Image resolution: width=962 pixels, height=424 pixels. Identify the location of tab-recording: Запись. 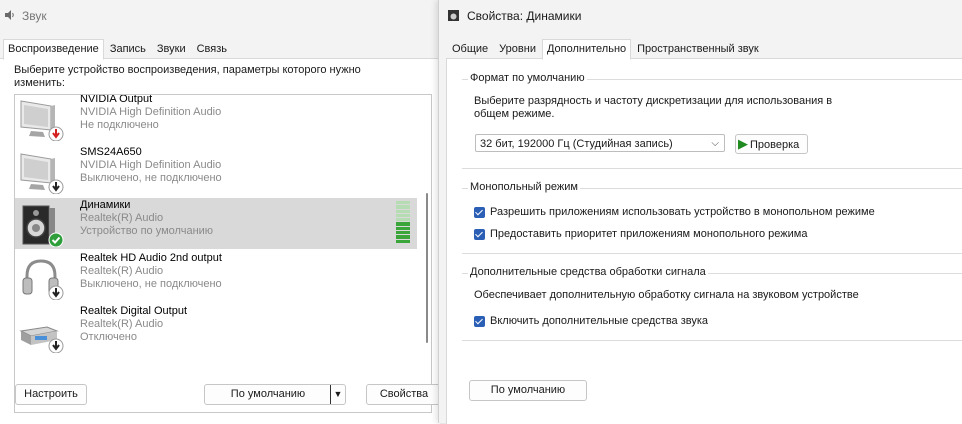
(128, 48).